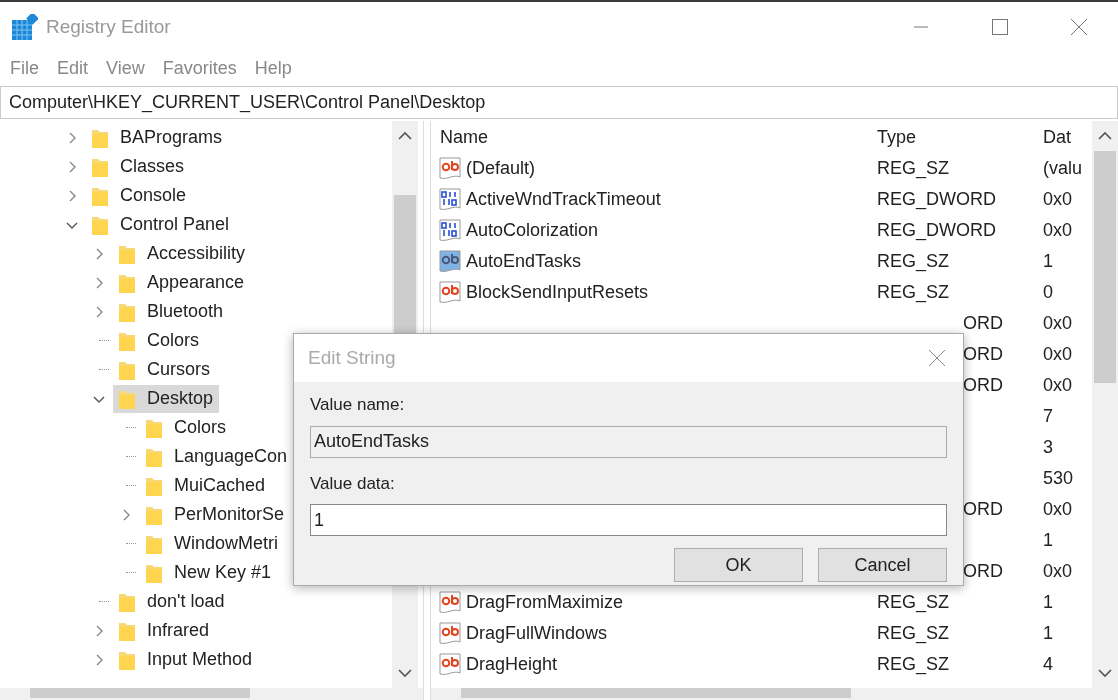 The height and width of the screenshot is (700, 1118). What do you see at coordinates (1048, 416) in the screenshot?
I see `table-cell-text: 7` at bounding box center [1048, 416].